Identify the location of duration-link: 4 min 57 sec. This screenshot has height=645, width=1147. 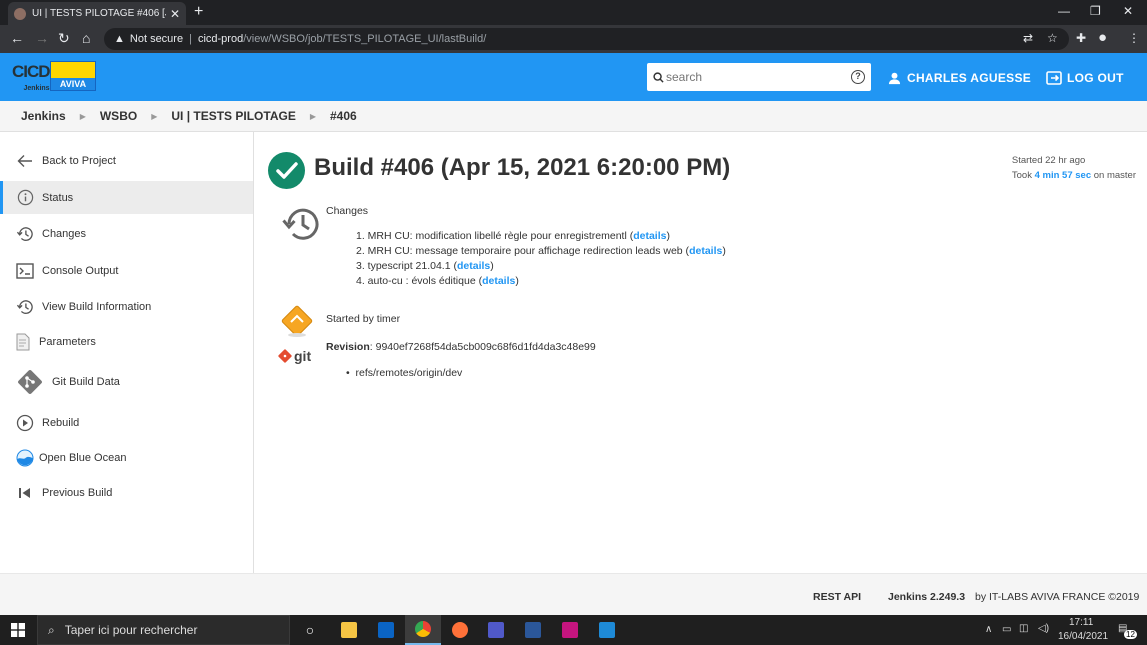
(1063, 175).